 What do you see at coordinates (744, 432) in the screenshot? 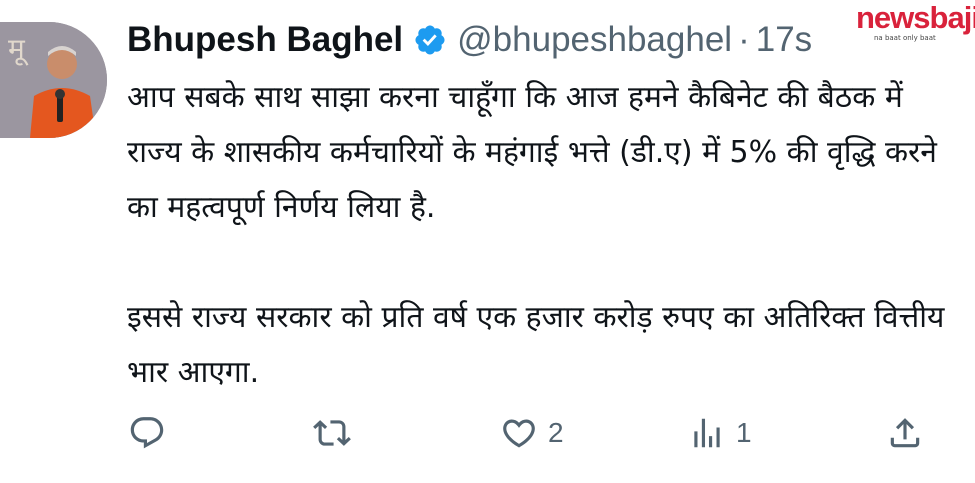
I see `views-count: 1` at bounding box center [744, 432].